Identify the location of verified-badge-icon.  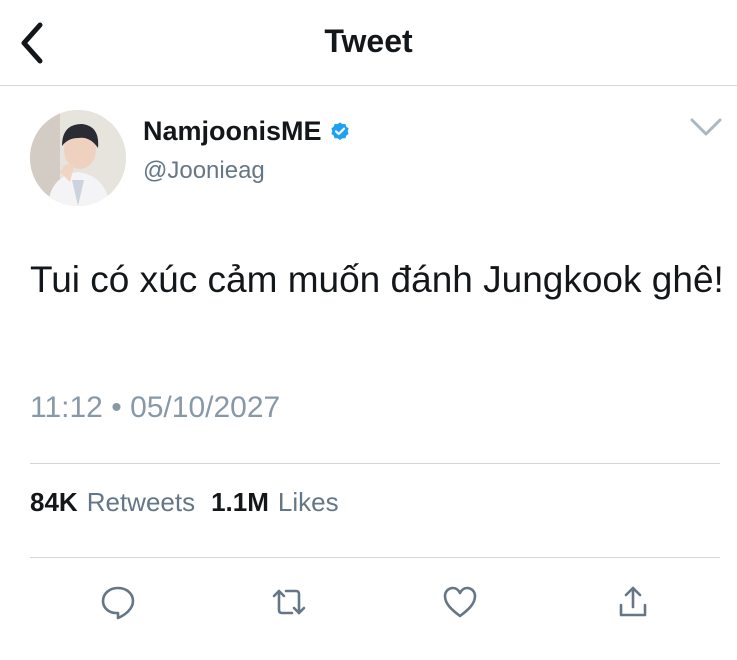
(339, 130).